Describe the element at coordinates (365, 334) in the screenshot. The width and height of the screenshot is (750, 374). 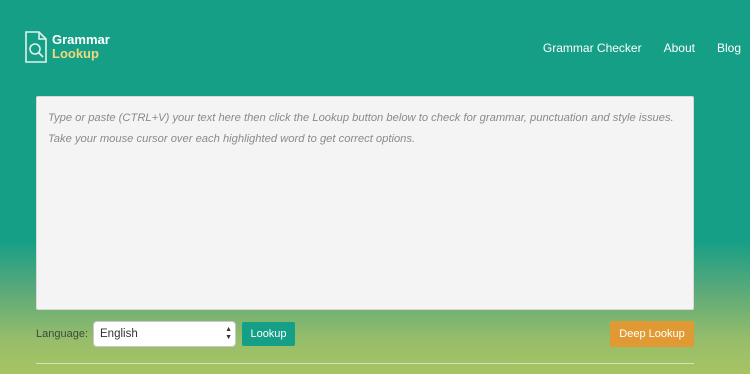
I see `editor-controls: Language: English ▲ ▼ Lookup Deep Lookup` at that location.